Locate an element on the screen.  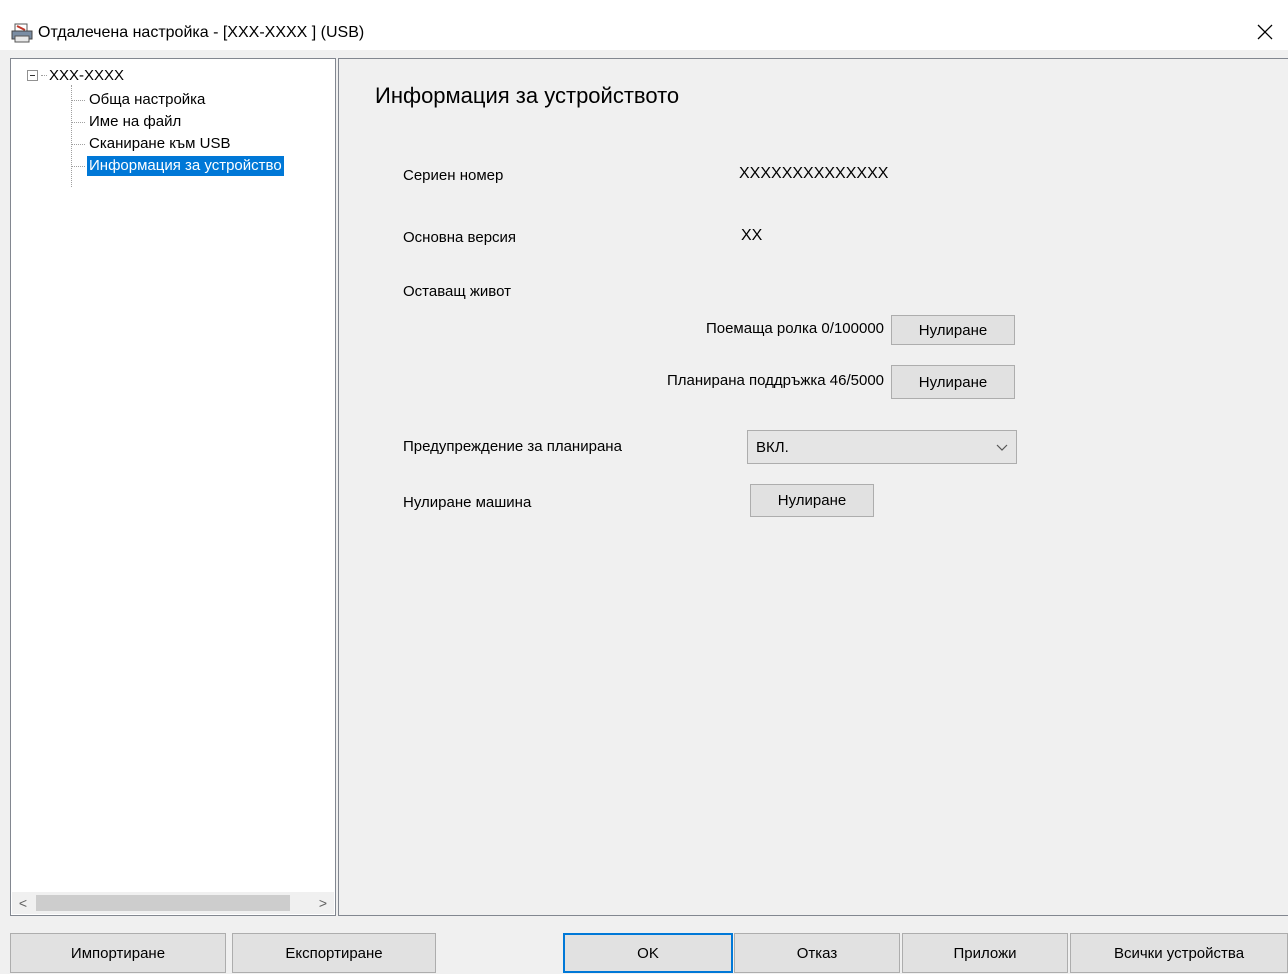
chevron-right-icon: > is located at coordinates (323, 903).